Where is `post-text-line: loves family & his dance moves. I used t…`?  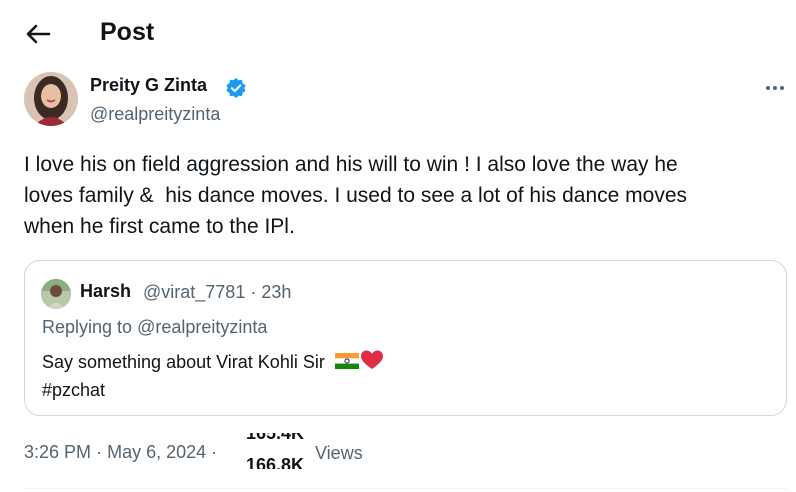 post-text-line: loves family & his dance moves. I used t… is located at coordinates (355, 195).